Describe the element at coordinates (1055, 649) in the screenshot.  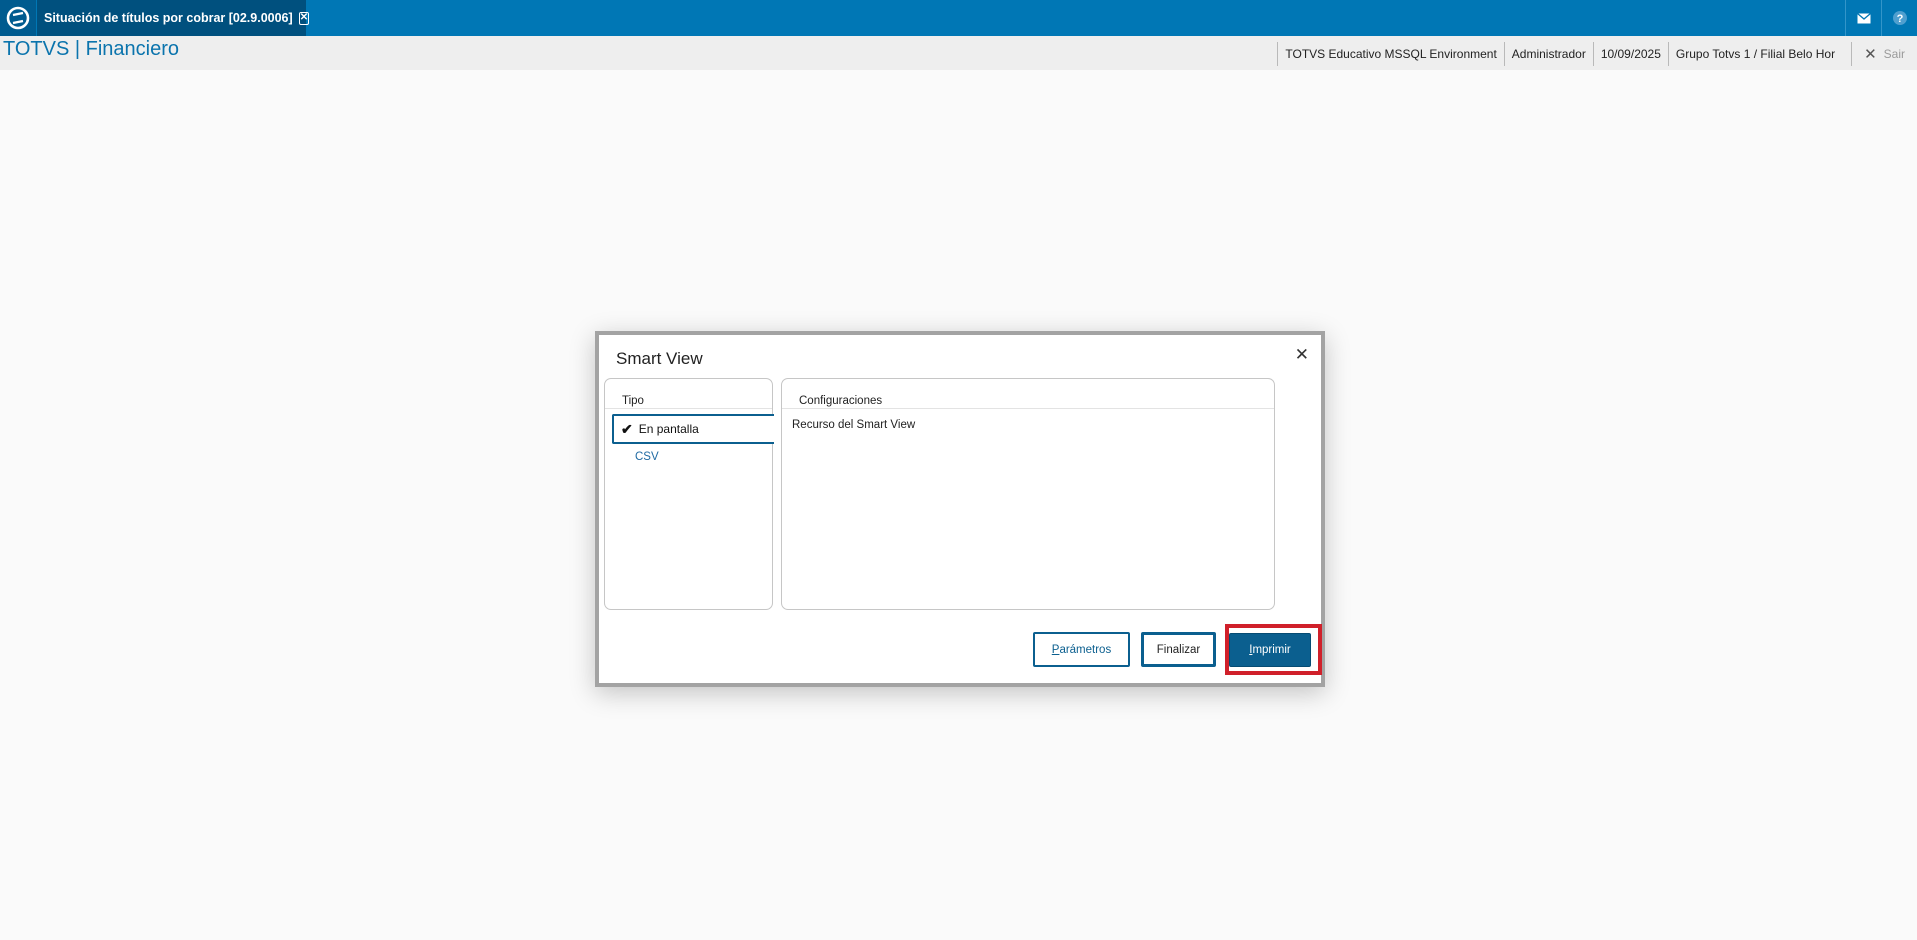
I see `parametros-accesskey: P` at that location.